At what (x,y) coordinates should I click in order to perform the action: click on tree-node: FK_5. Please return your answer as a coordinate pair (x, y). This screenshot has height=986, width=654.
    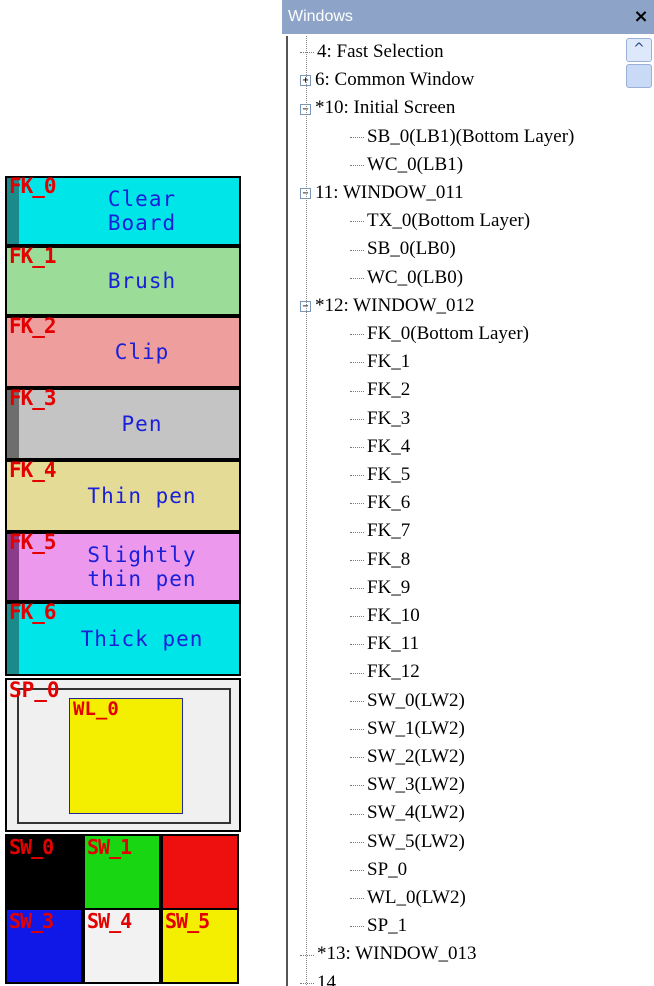
    Looking at the image, I should click on (380, 475).